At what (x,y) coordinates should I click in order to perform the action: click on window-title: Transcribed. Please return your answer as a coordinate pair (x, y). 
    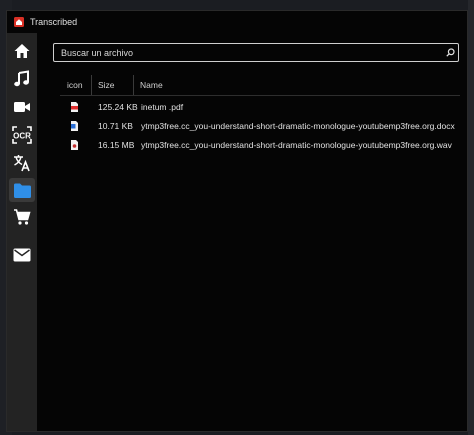
    Looking at the image, I should click on (54, 22).